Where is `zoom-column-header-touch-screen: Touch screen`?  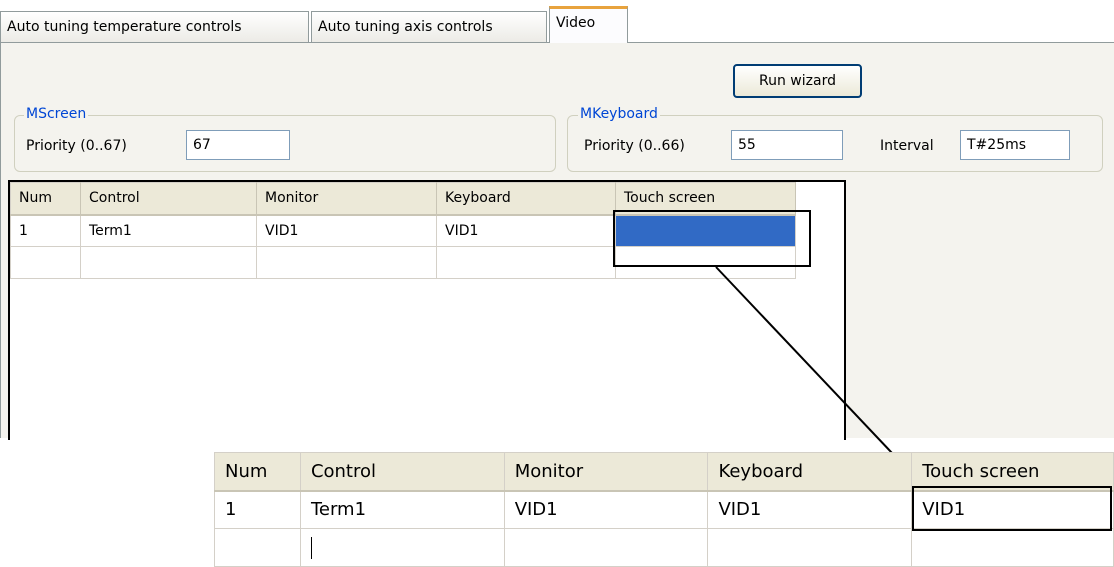 zoom-column-header-touch-screen: Touch screen is located at coordinates (1012, 472).